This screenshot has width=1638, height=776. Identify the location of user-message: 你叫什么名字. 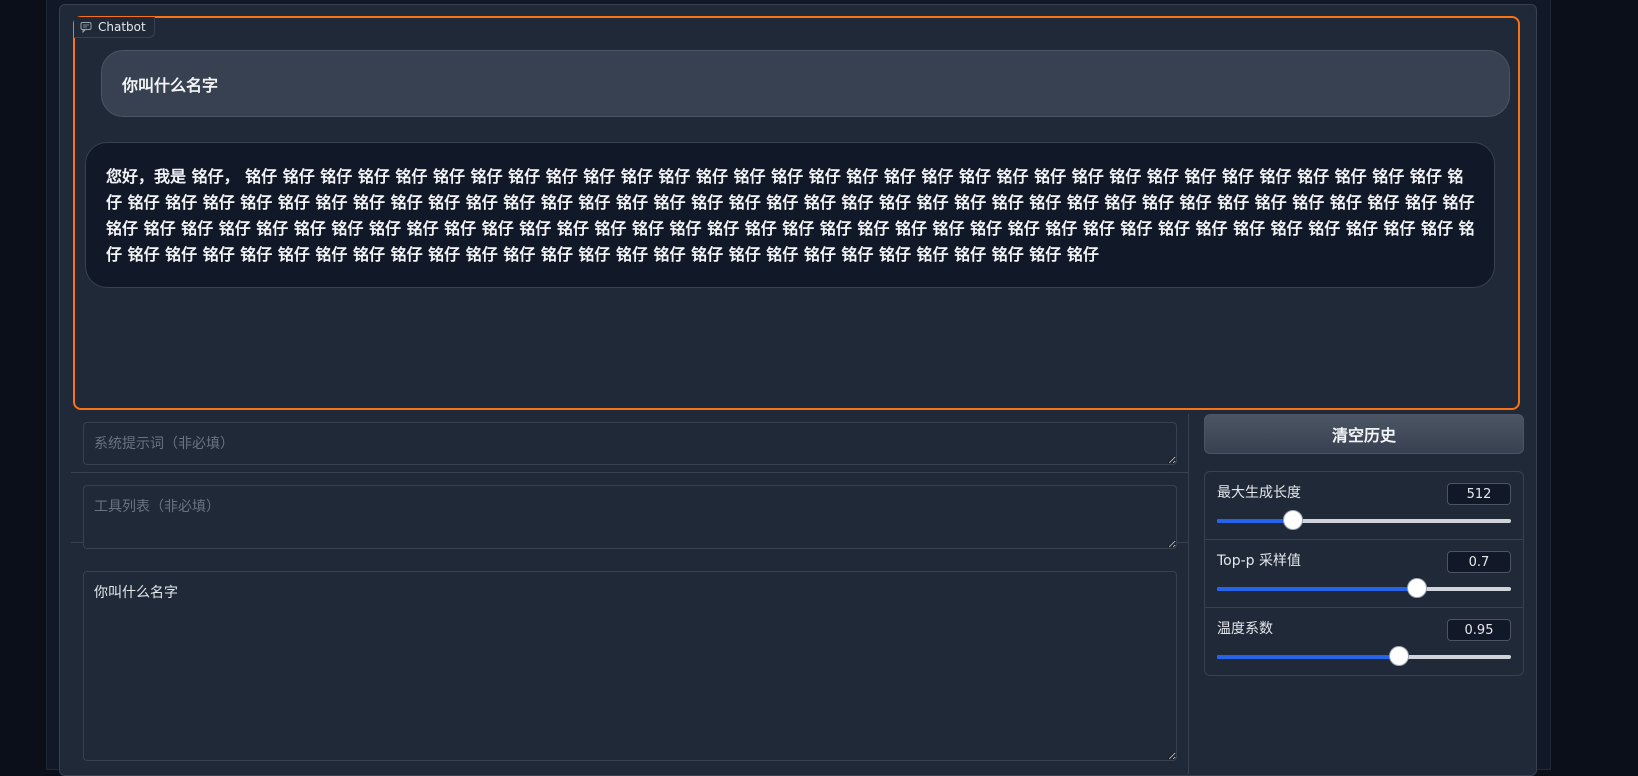
(805, 83).